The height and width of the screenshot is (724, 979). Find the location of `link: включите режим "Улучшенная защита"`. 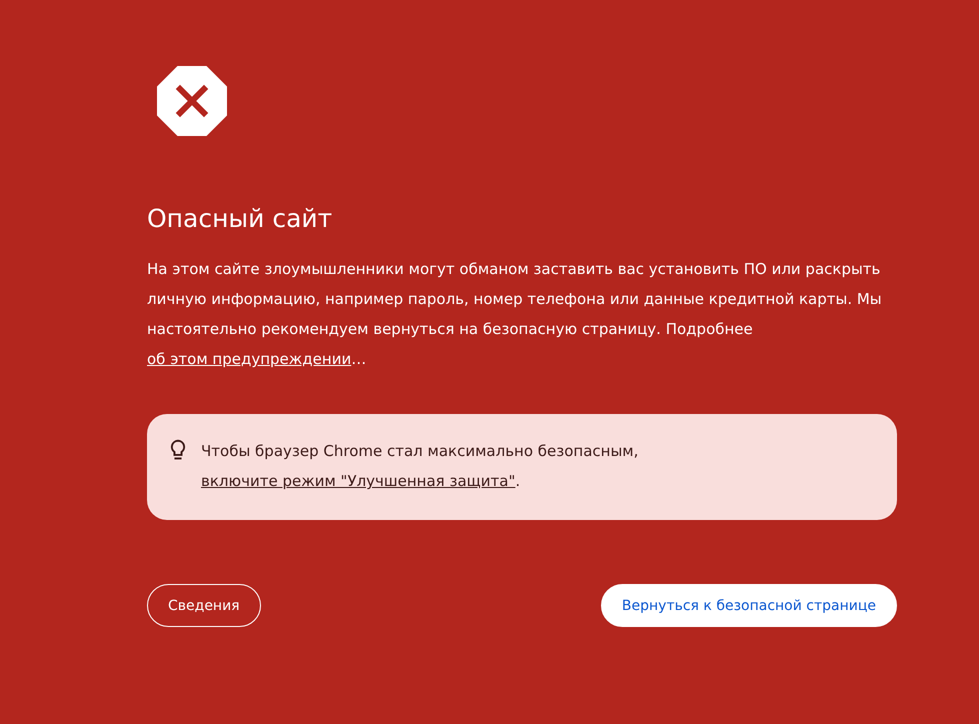

link: включите режим "Улучшенная защита" is located at coordinates (358, 481).